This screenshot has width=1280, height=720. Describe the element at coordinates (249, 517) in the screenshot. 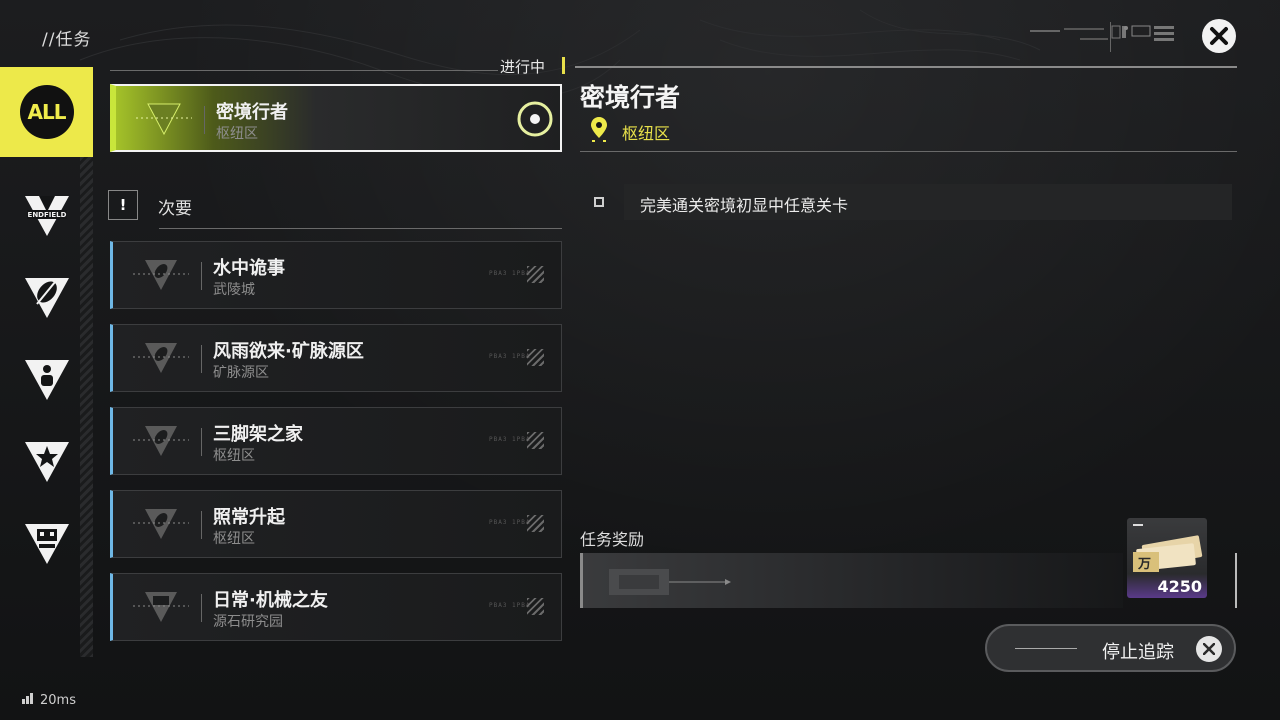

I see `quest-name: 照常升起` at that location.